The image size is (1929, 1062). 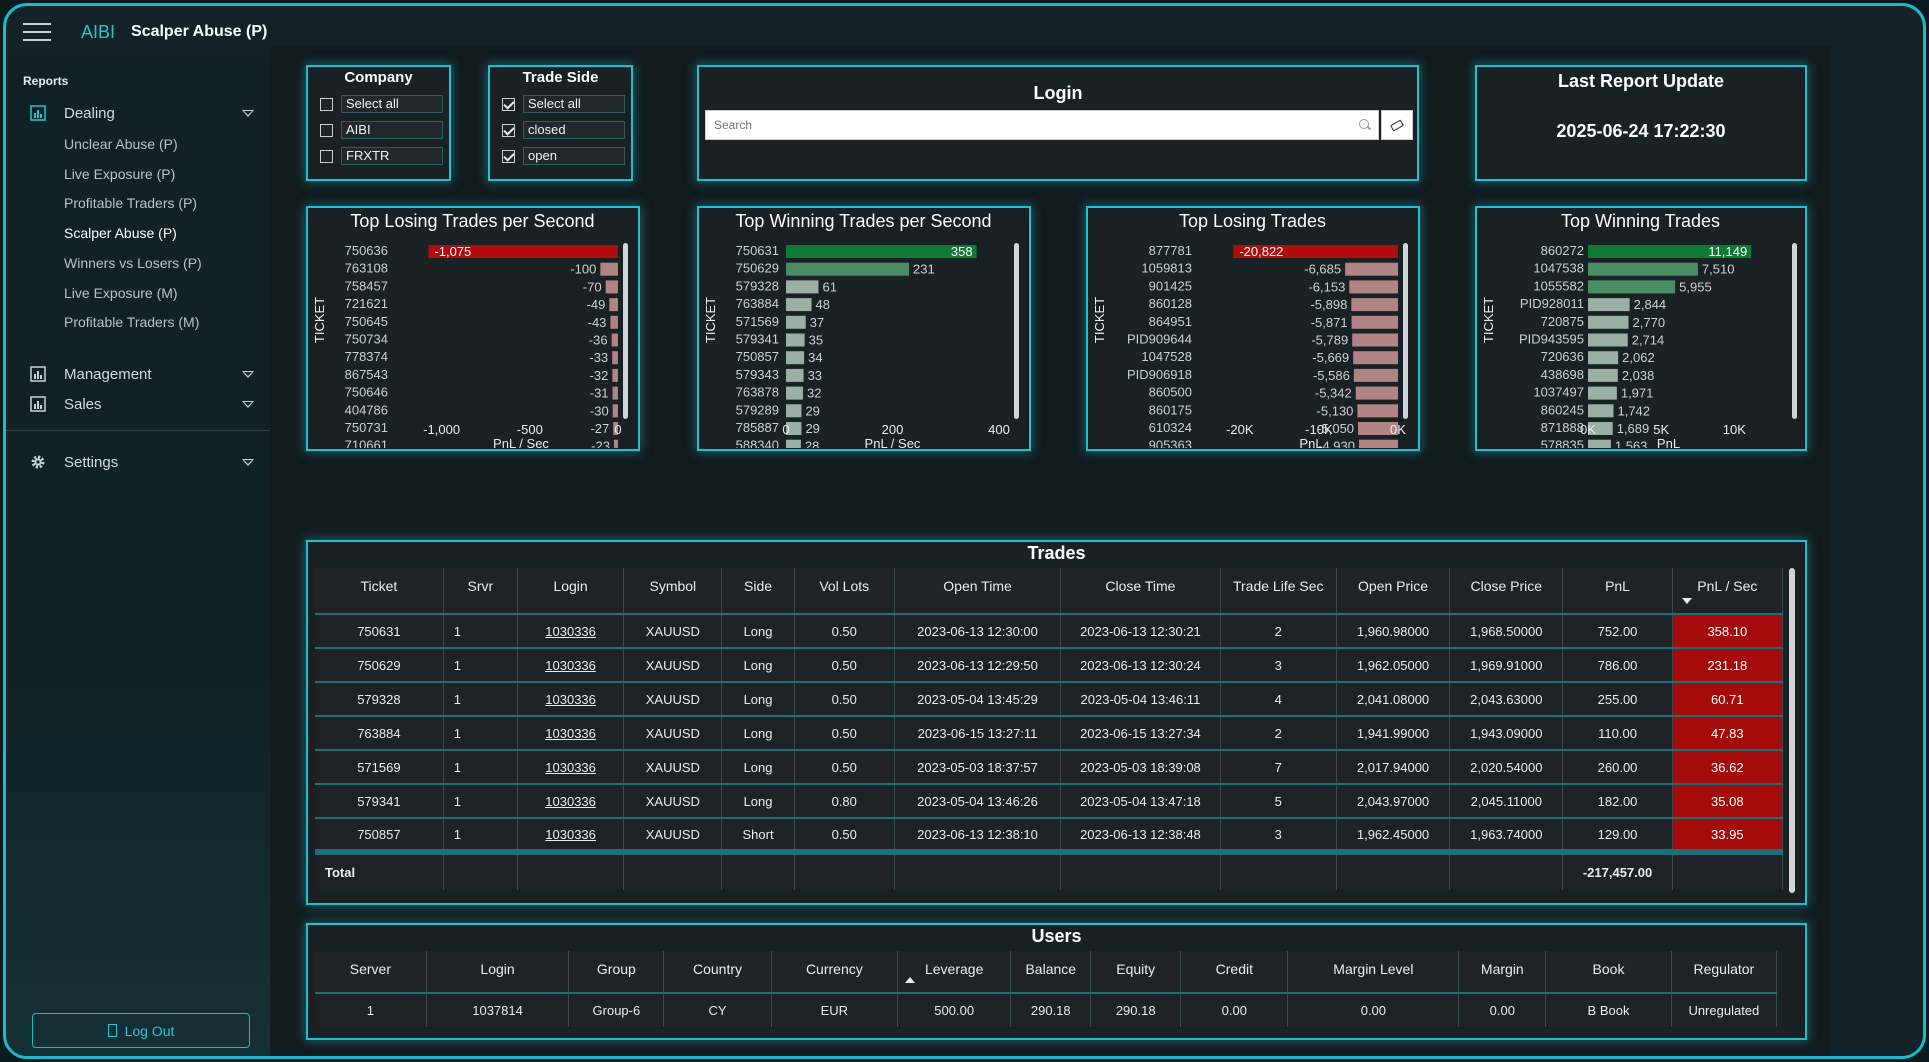 What do you see at coordinates (673, 591) in the screenshot?
I see `column-header: Symbol` at bounding box center [673, 591].